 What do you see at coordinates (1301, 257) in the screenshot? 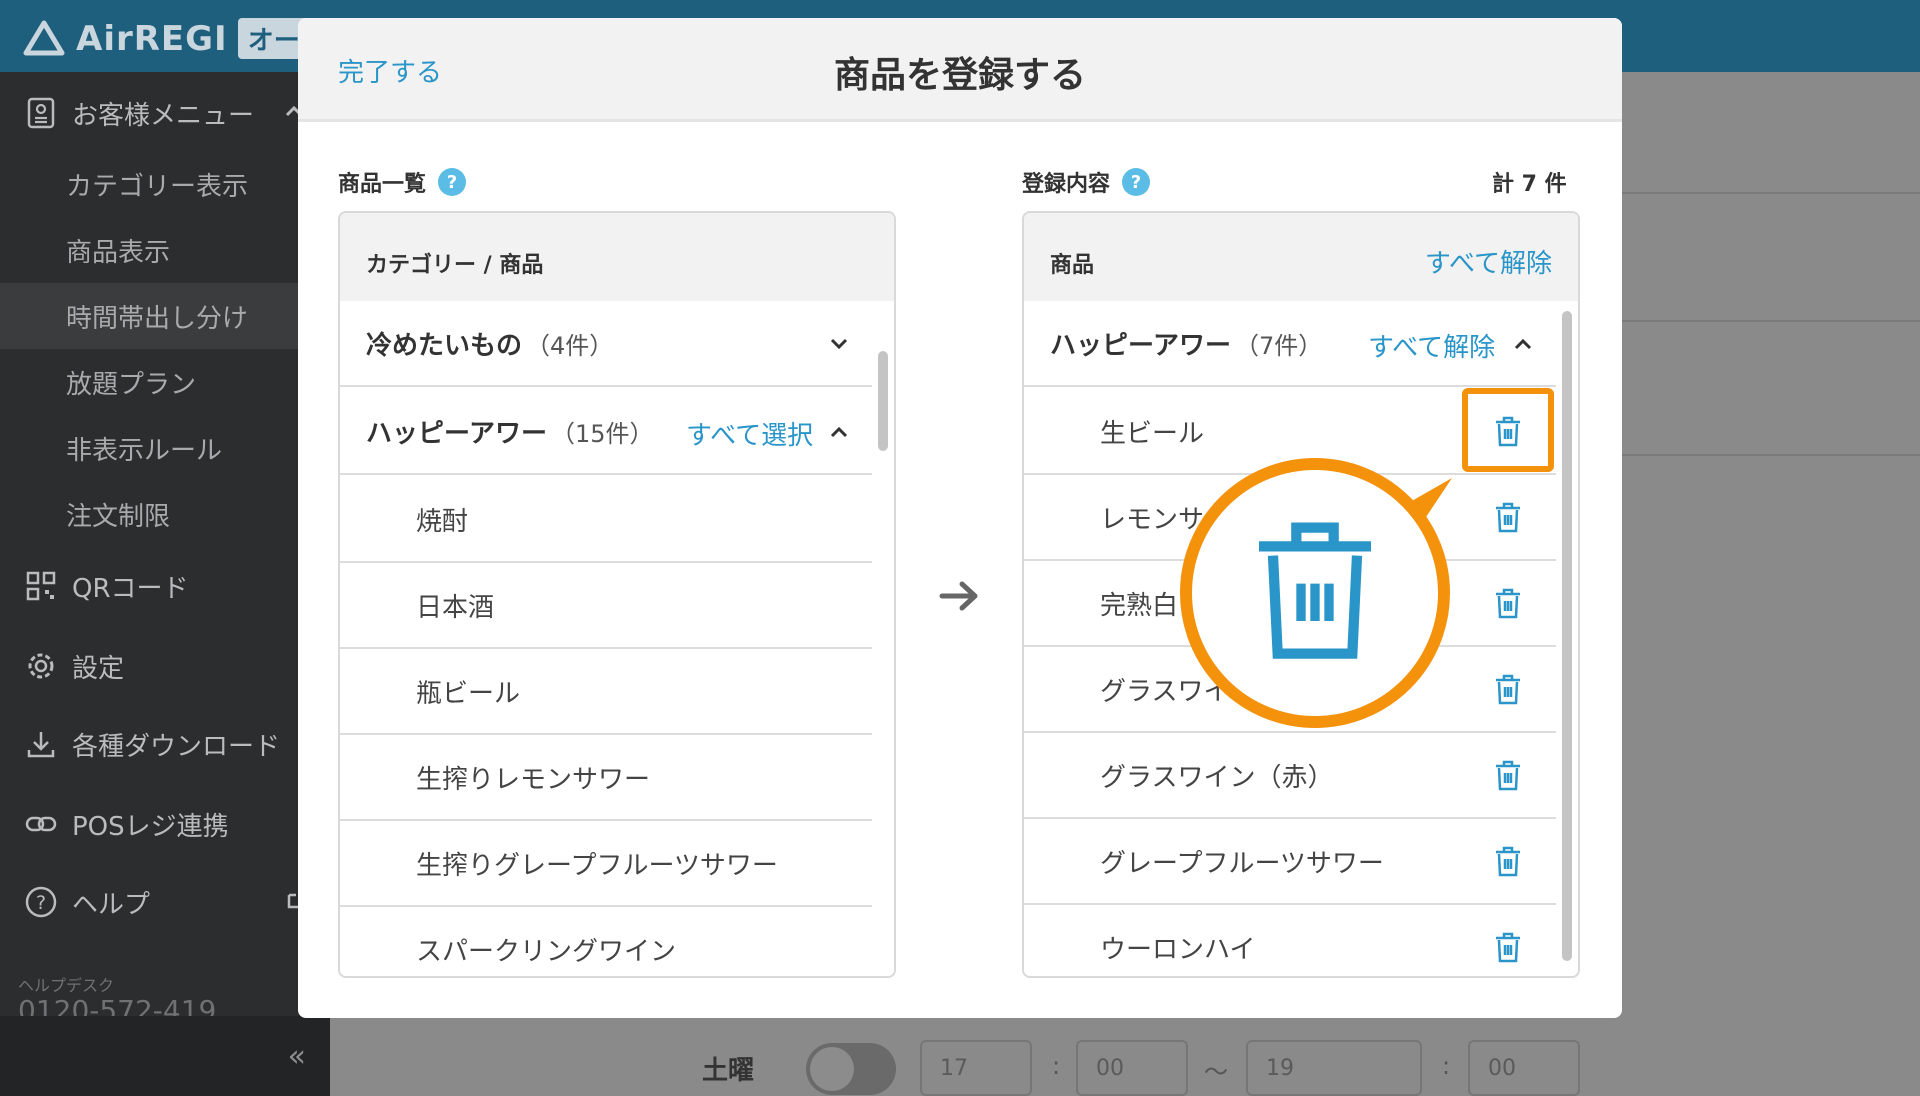
I see `panel-header: 商品 すべて解除` at bounding box center [1301, 257].